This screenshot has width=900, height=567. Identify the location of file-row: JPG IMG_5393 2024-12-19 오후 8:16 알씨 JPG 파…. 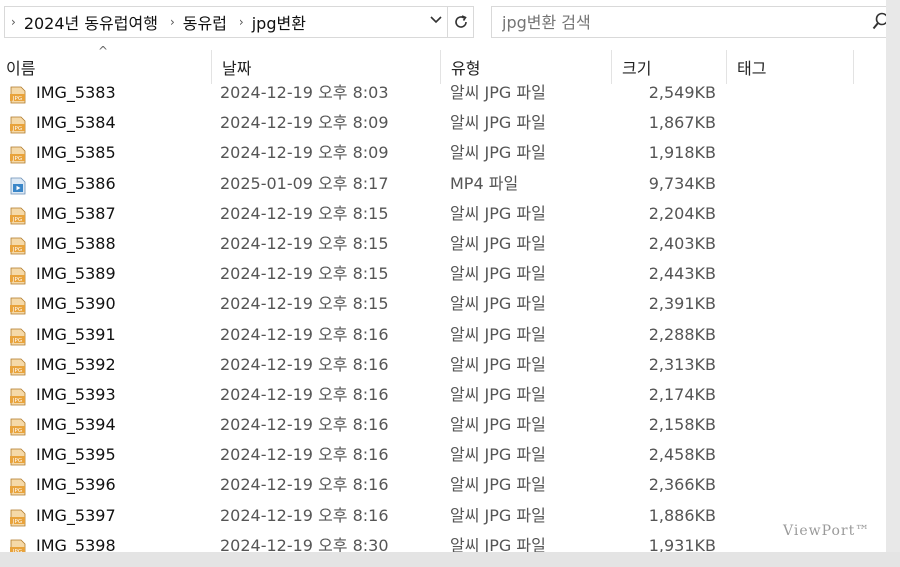
(443, 398).